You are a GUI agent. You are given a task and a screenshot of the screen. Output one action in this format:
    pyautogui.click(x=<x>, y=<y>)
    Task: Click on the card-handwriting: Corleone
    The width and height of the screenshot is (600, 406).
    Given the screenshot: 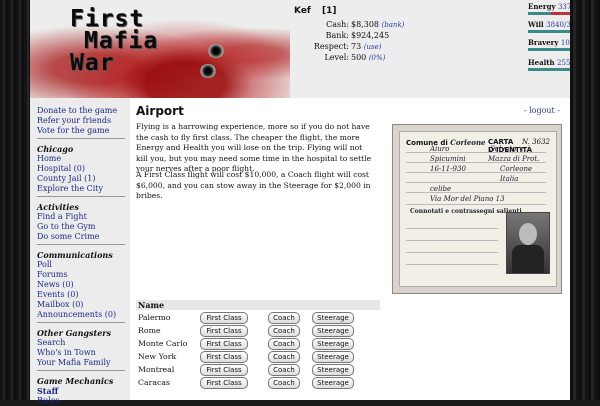 What is the action you would take?
    pyautogui.click(x=516, y=169)
    